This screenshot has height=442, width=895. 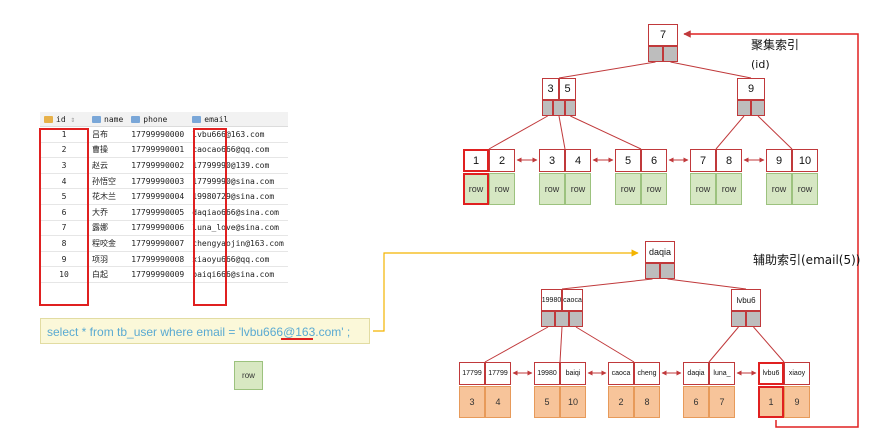 I want to click on secondary-leaf-value: 1, so click(x=771, y=402).